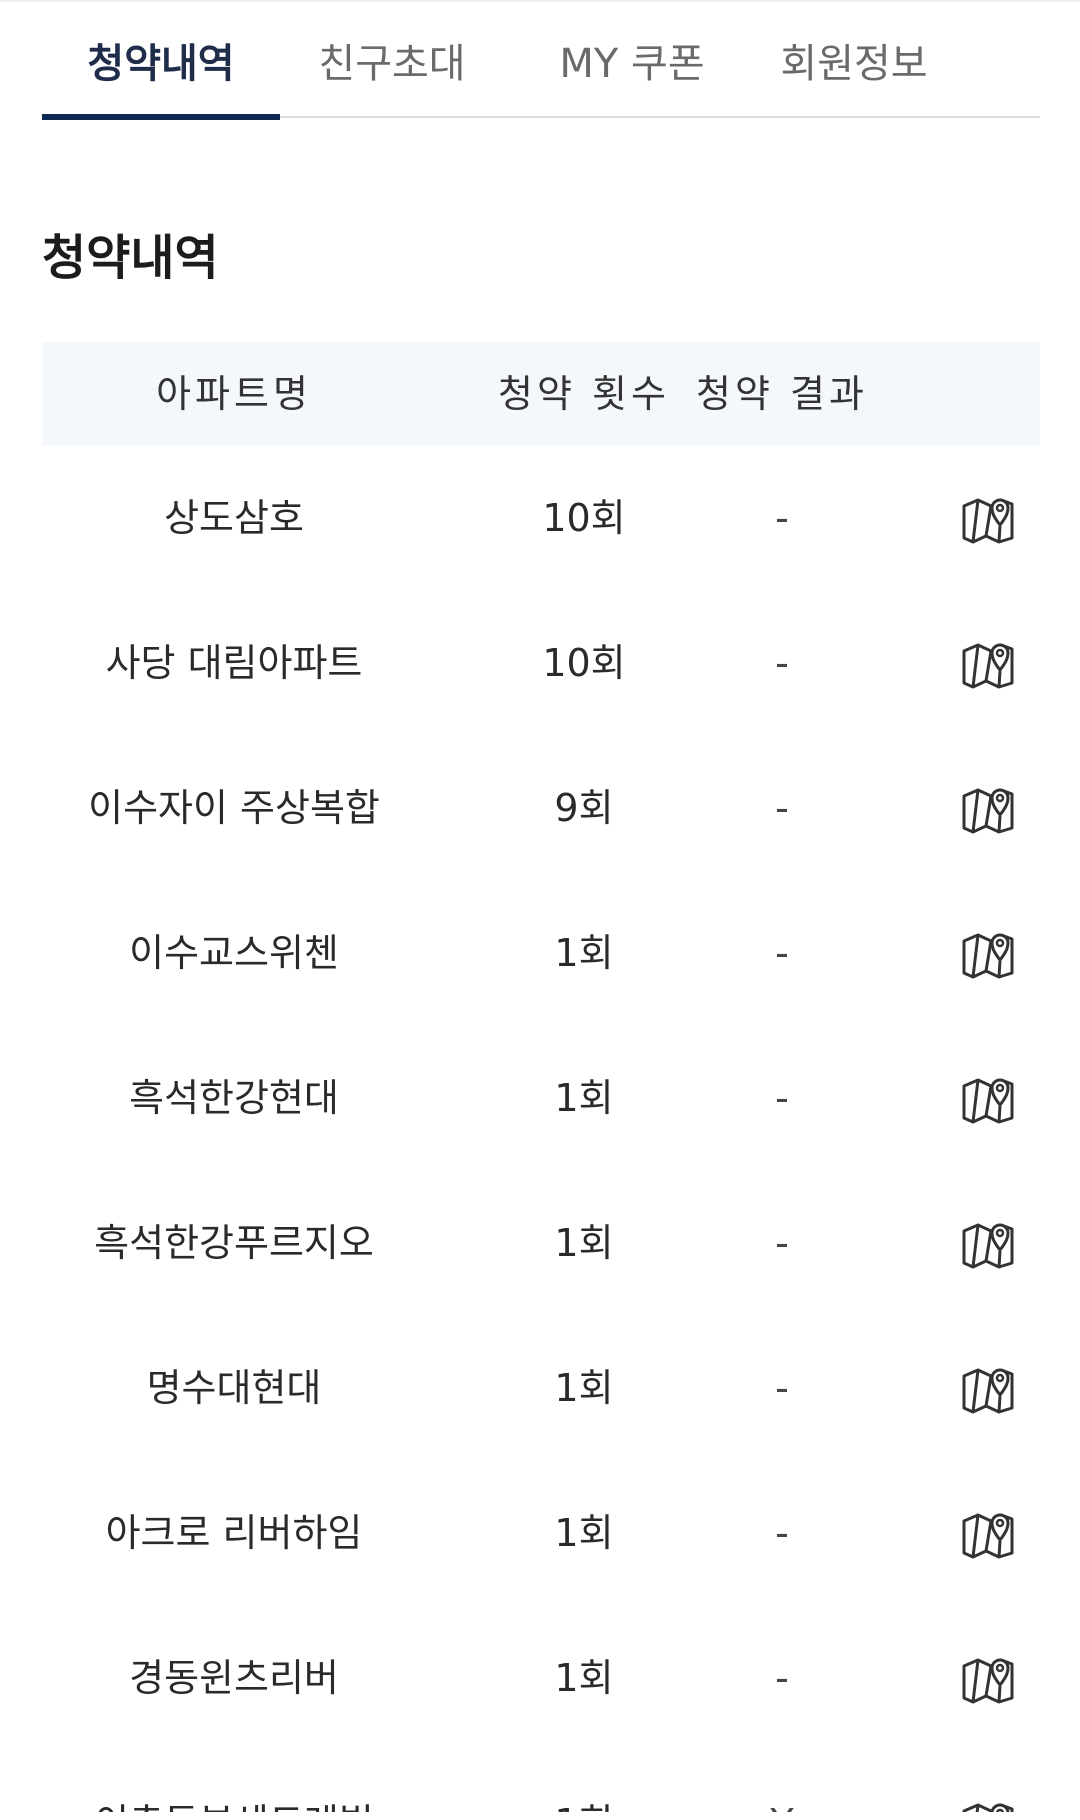  Describe the element at coordinates (541, 1388) in the screenshot. I see `table-row: 명수대현대 1회 -` at that location.